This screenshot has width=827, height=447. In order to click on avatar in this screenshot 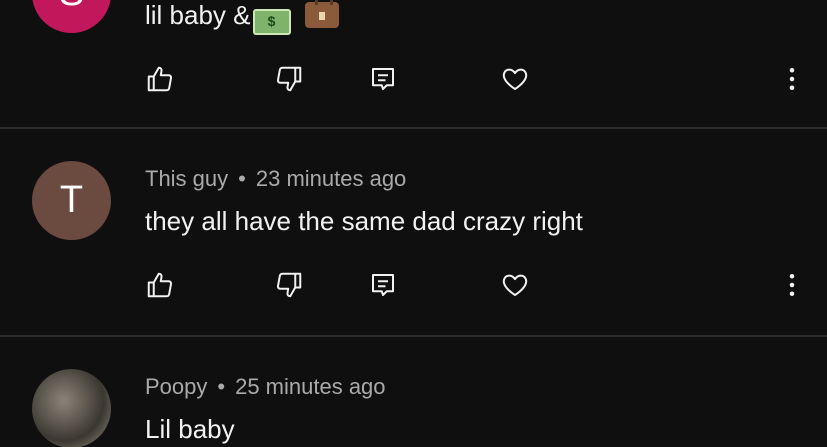, I will do `click(71, 408)`.